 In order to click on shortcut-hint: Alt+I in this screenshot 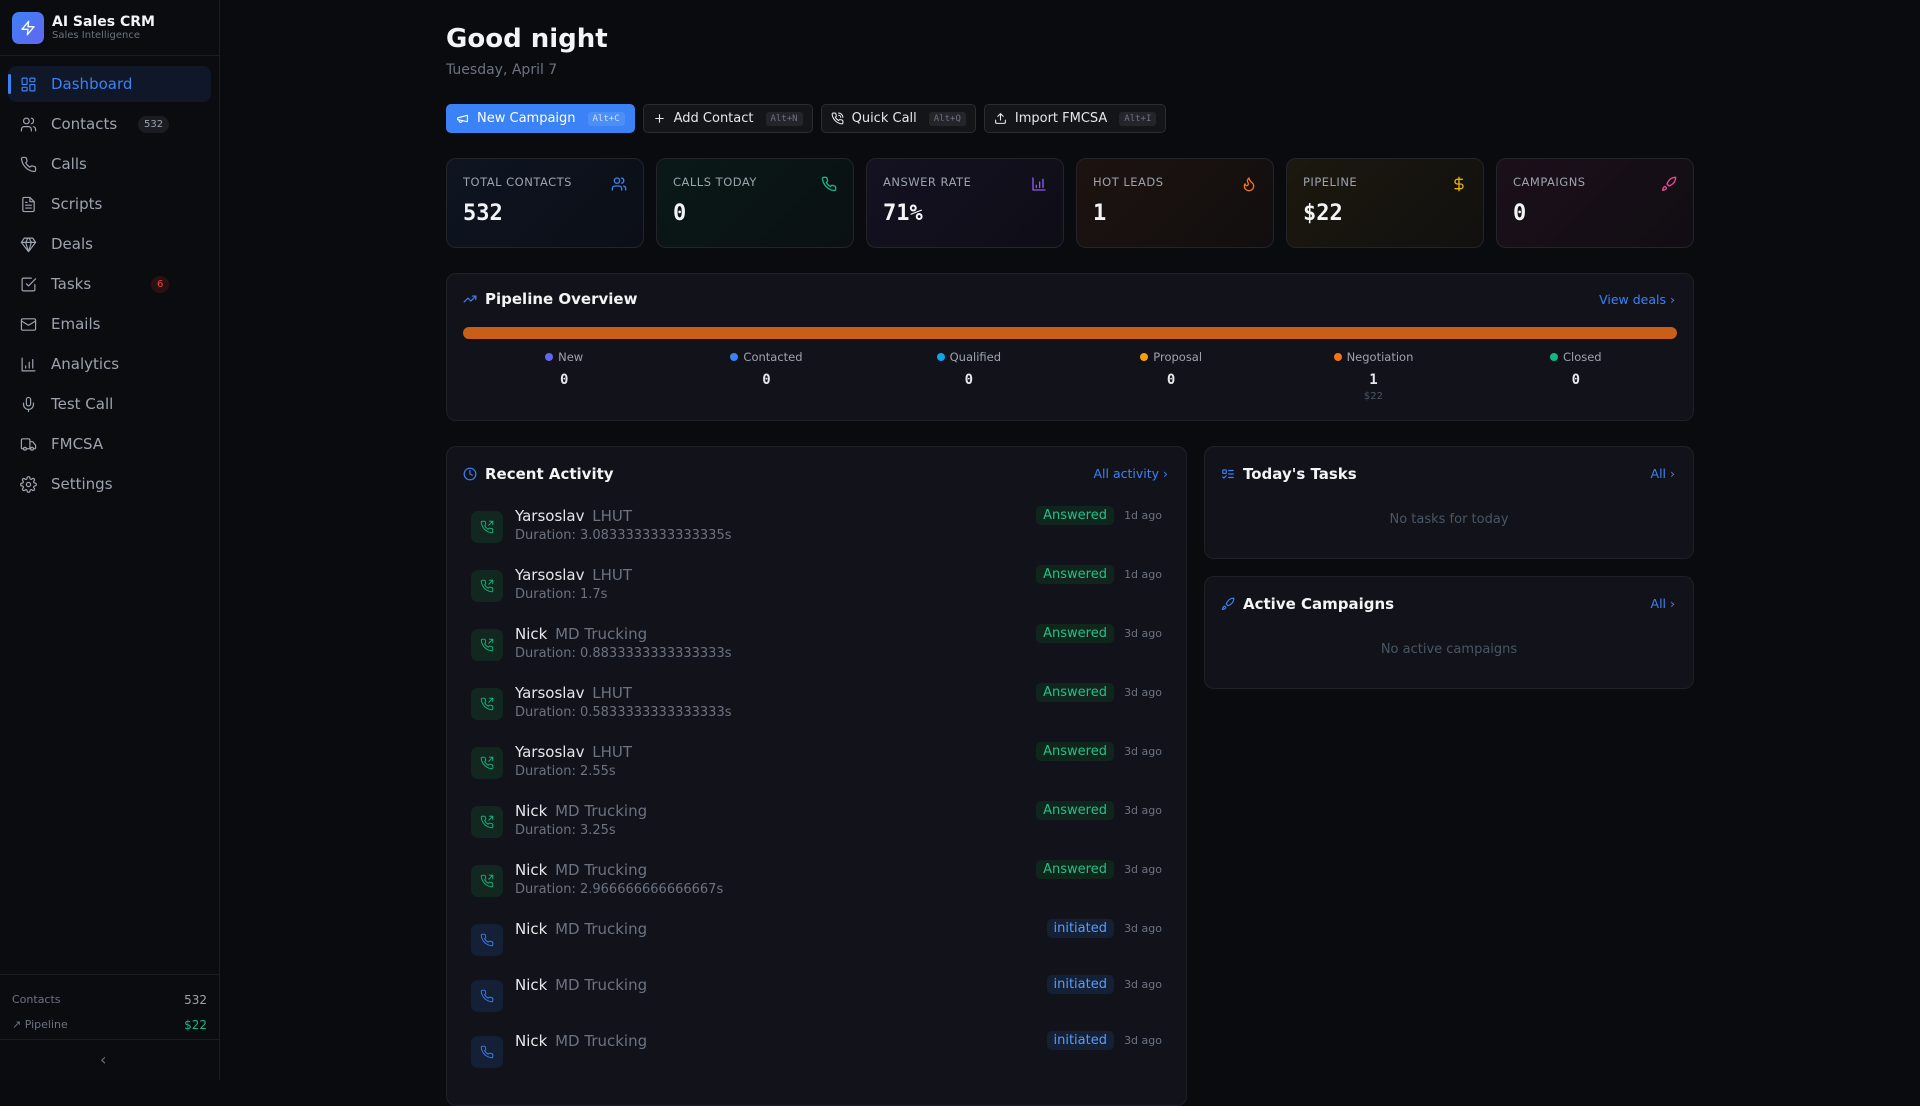, I will do `click(1138, 118)`.